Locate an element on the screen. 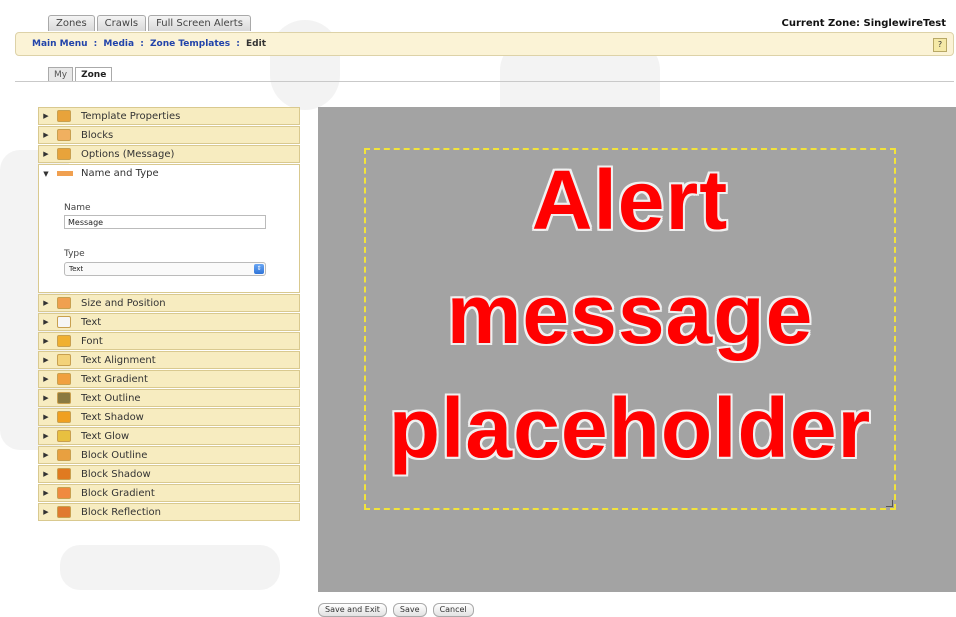  name-and-type-form: Name Type Text ⇕ is located at coordinates (169, 237).